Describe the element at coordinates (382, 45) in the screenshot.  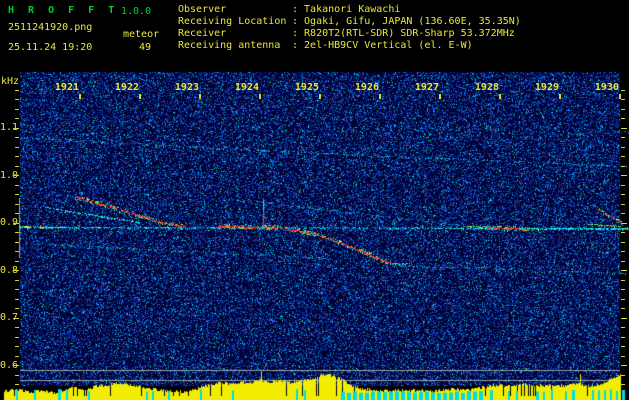
I see `info-value: : 2el-HB9CV Vertical (el. E-W)` at that location.